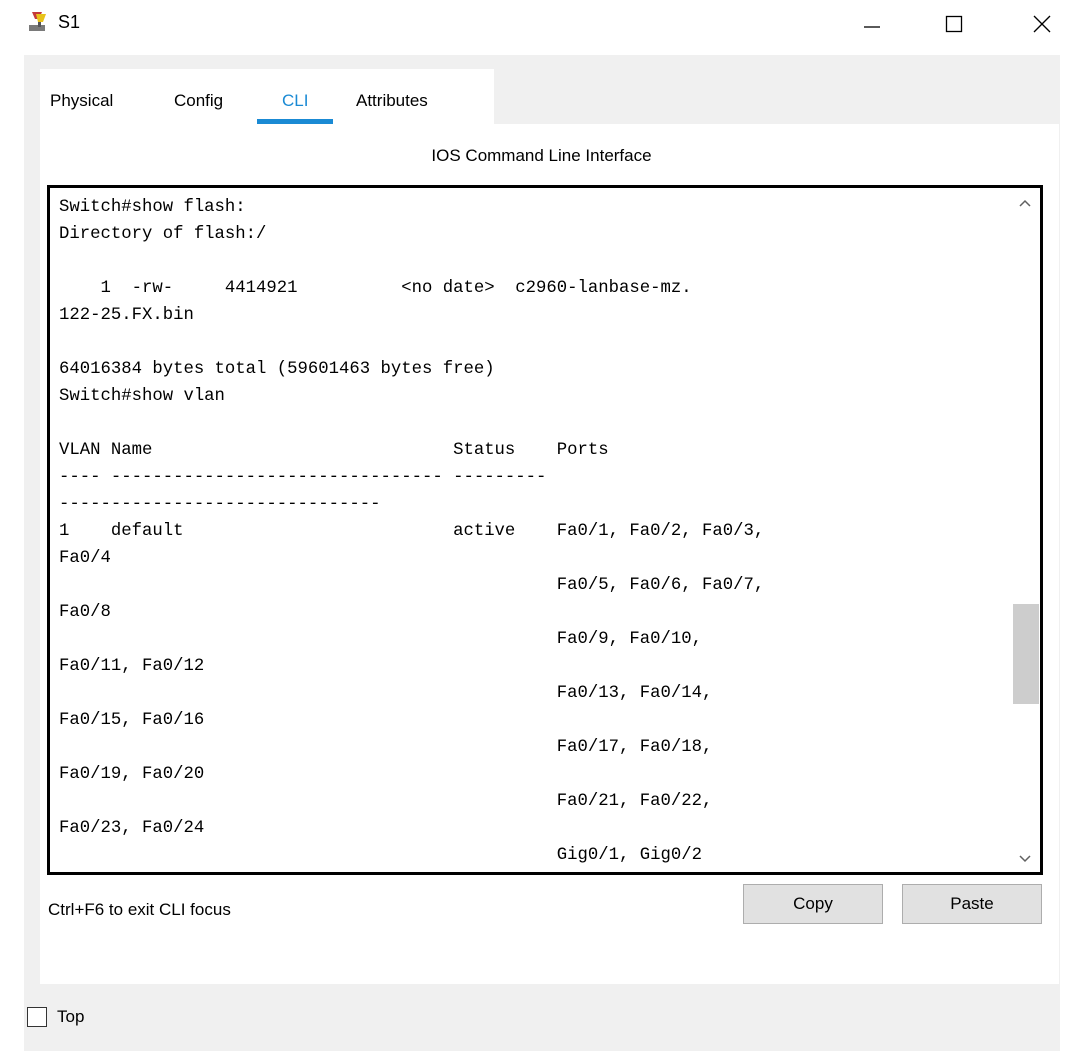  Describe the element at coordinates (71, 1016) in the screenshot. I see `top-checkbox-label: Top` at that location.